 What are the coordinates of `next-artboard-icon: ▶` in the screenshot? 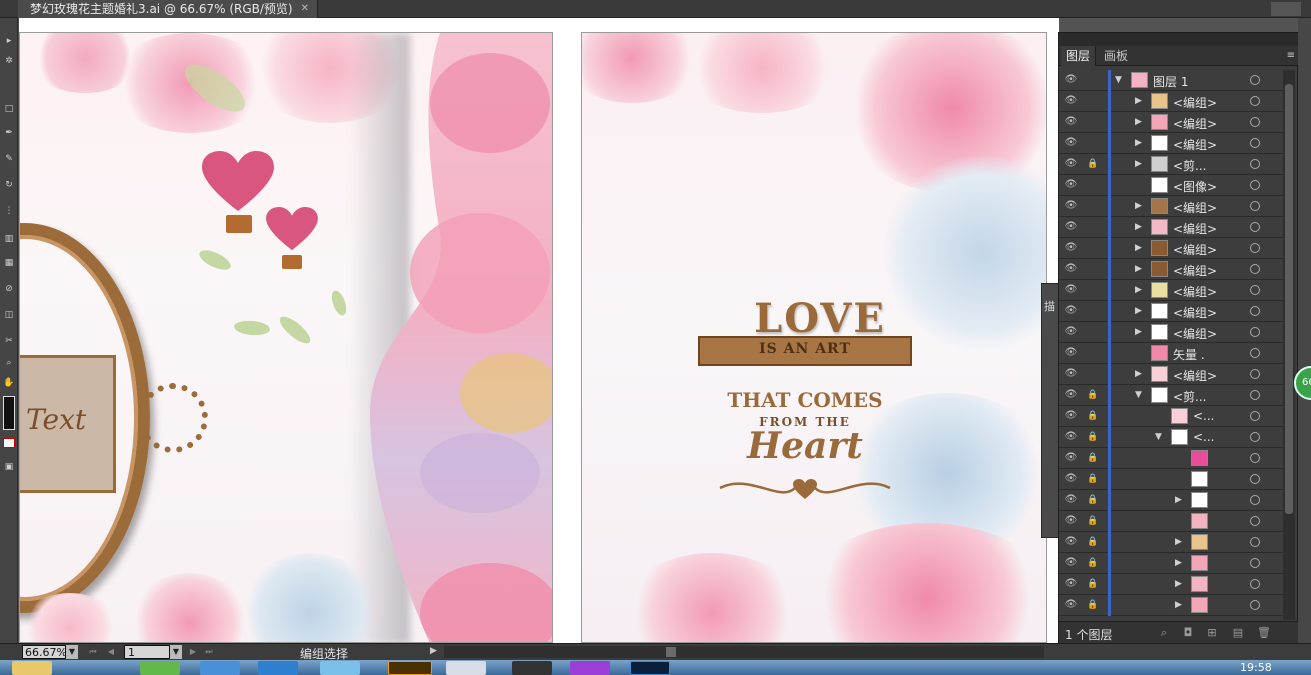 It's located at (193, 652).